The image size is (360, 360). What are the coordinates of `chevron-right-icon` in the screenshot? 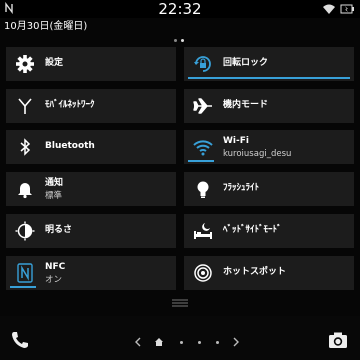 It's located at (236, 342).